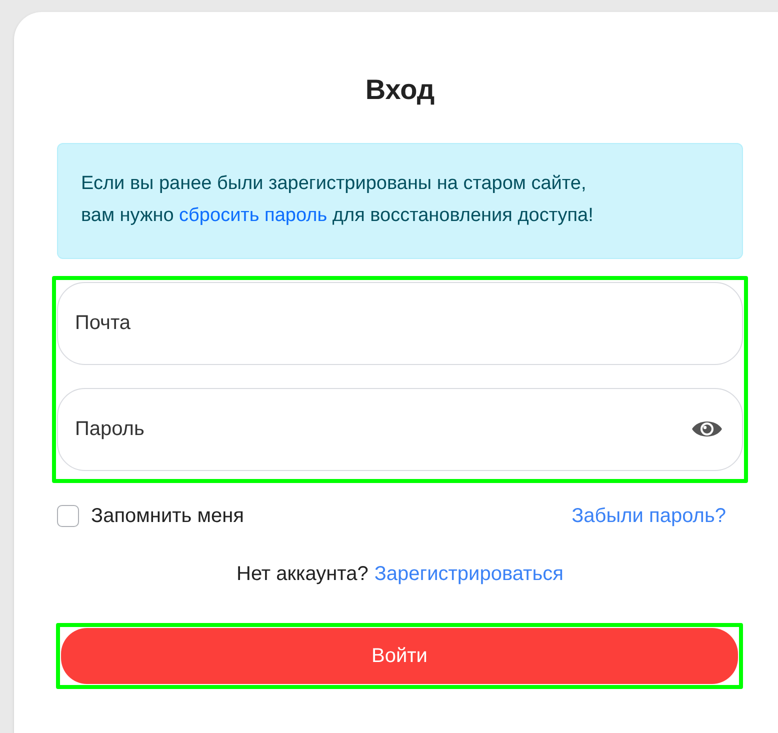  I want to click on register-link: Зарегистрироваться, so click(469, 574).